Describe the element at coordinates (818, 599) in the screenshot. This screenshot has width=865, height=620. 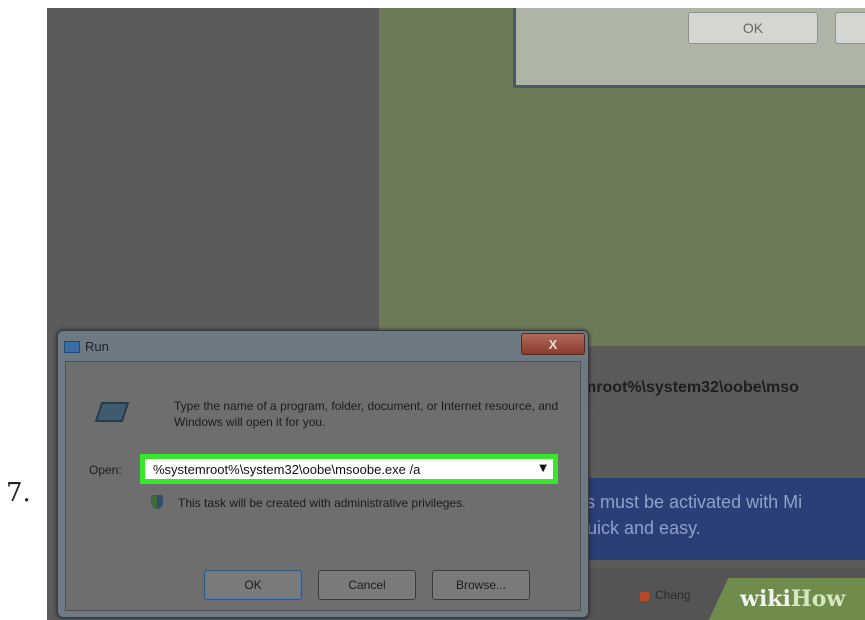
I see `wikihow-how: How` at that location.